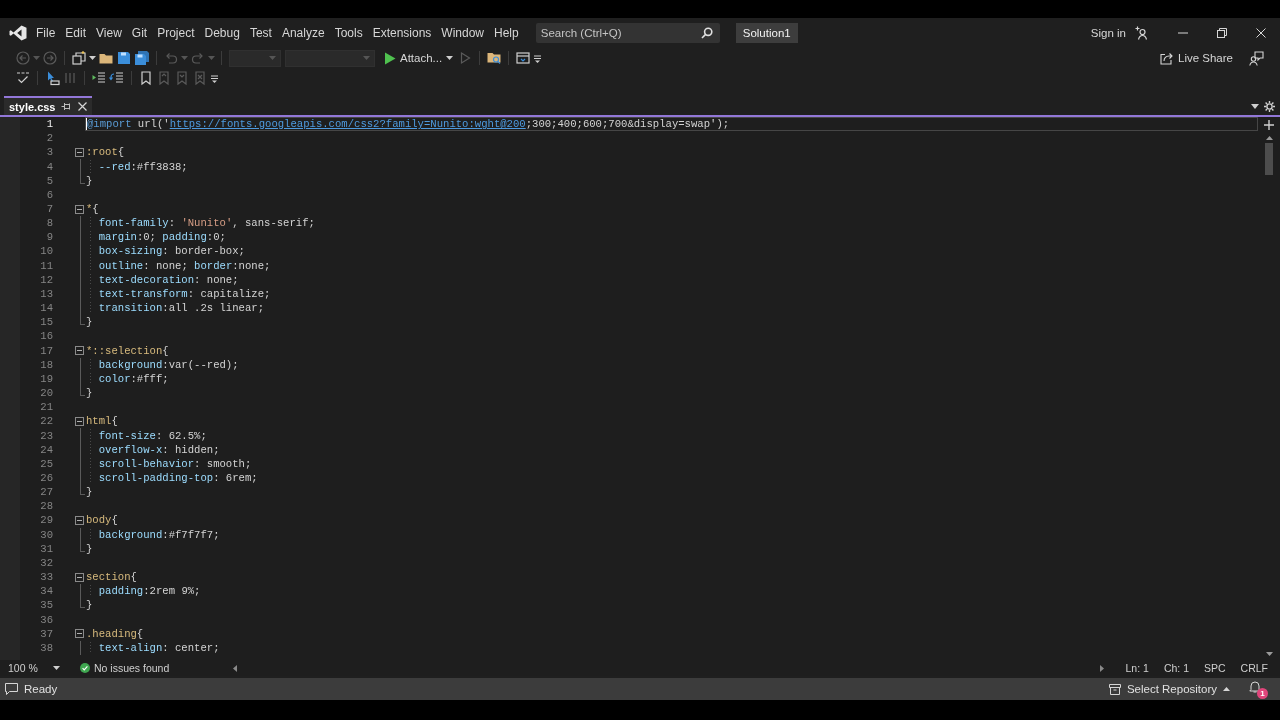 The image size is (1280, 720). Describe the element at coordinates (49, 237) in the screenshot. I see `line-number: 9` at that location.